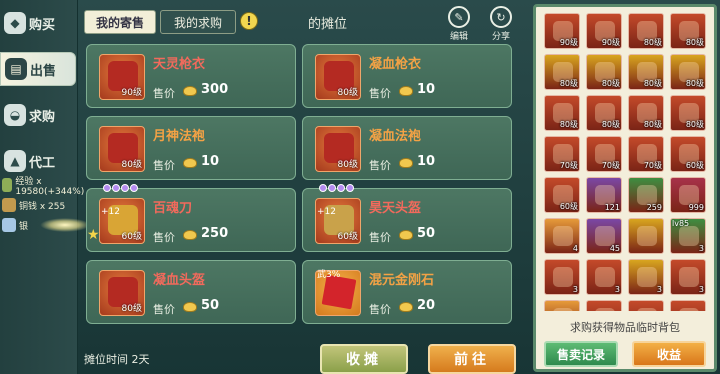 The width and height of the screenshot is (720, 374). I want to click on item-card: 90级 天灵枪衣 售价 300, so click(191, 76).